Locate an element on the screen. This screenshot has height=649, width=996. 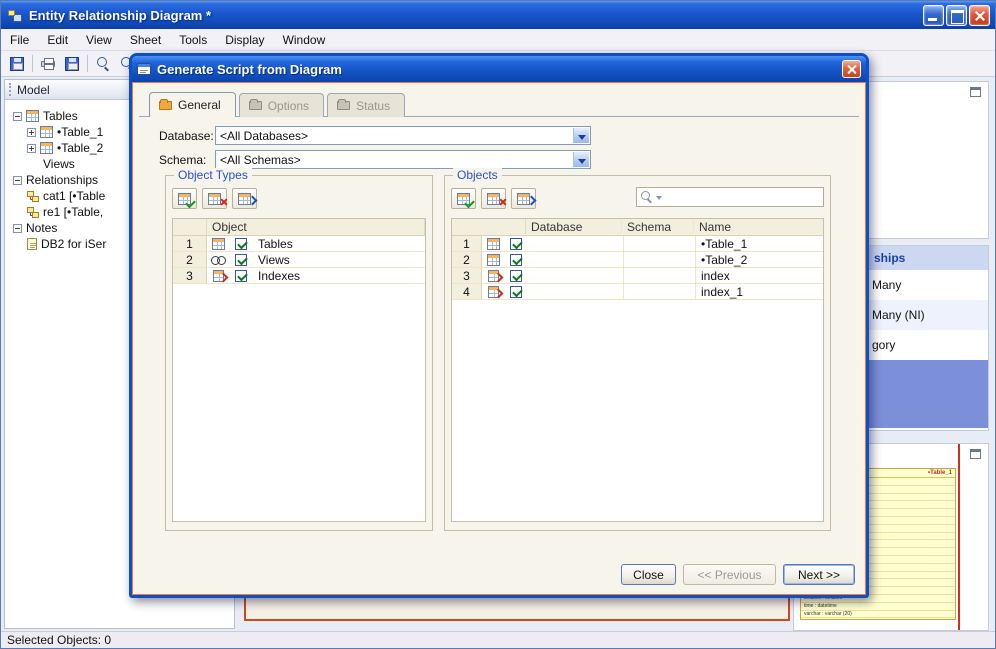
relationship-icon is located at coordinates (33, 196).